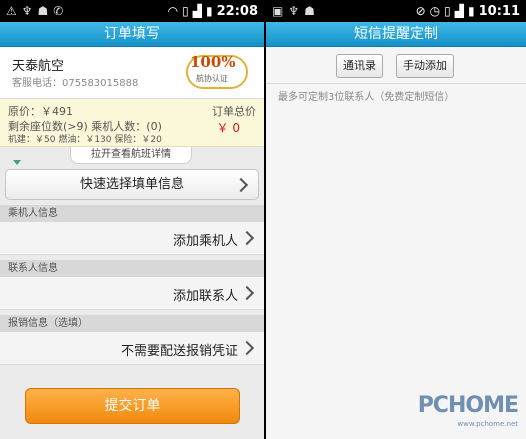  Describe the element at coordinates (58, 11) in the screenshot. I see `missed-call-icon: ✆` at that location.